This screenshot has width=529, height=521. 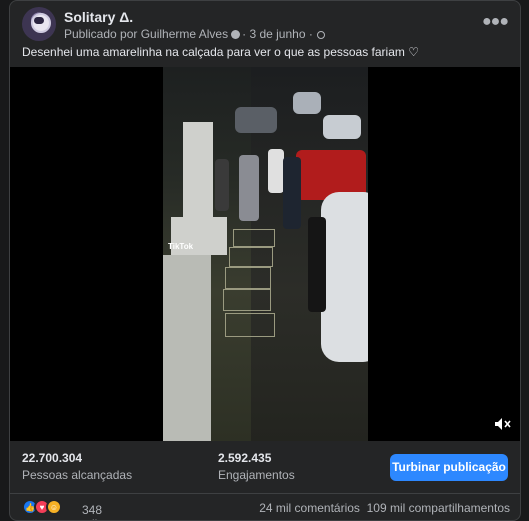 What do you see at coordinates (77, 466) in the screenshot?
I see `reach-stat: 22.700.304 Pessoas alcançadas` at bounding box center [77, 466].